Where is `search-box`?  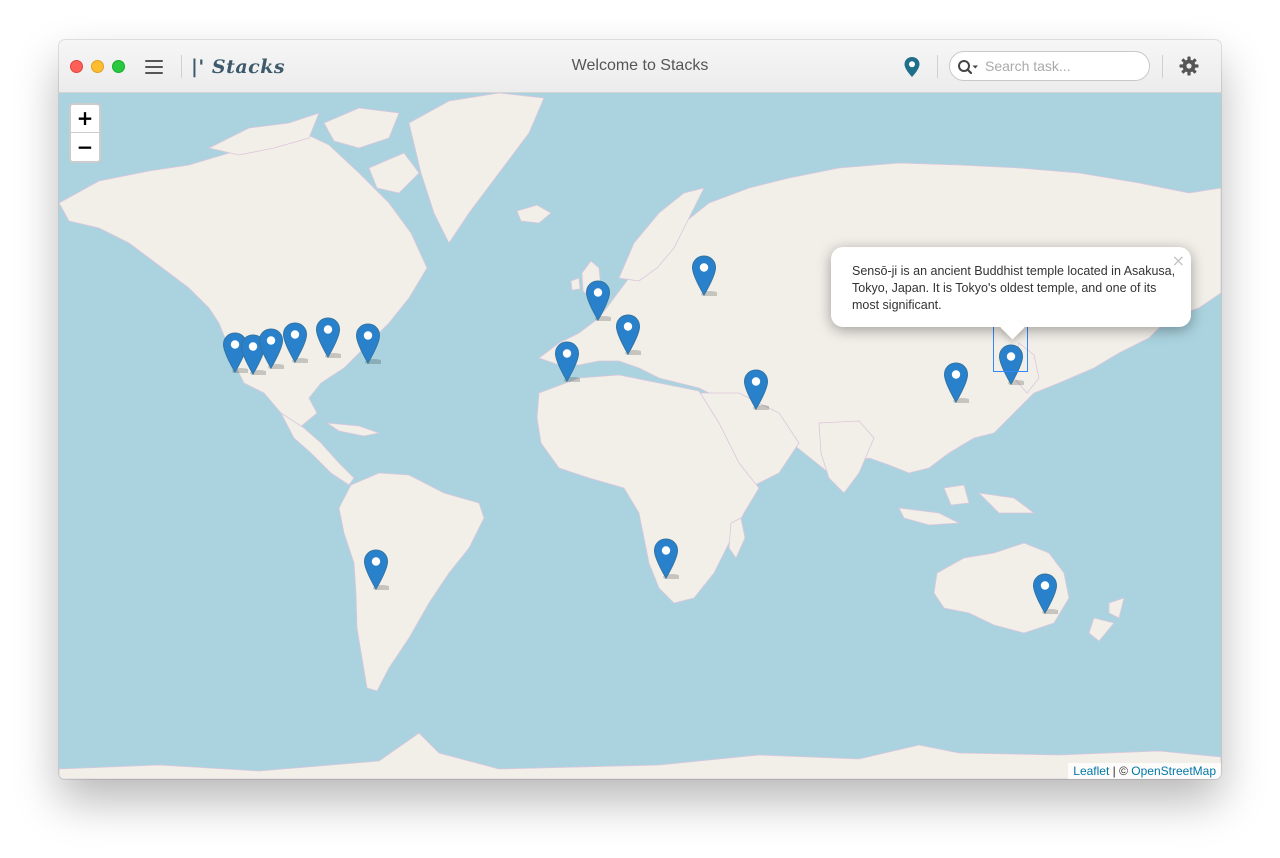 search-box is located at coordinates (1049, 66).